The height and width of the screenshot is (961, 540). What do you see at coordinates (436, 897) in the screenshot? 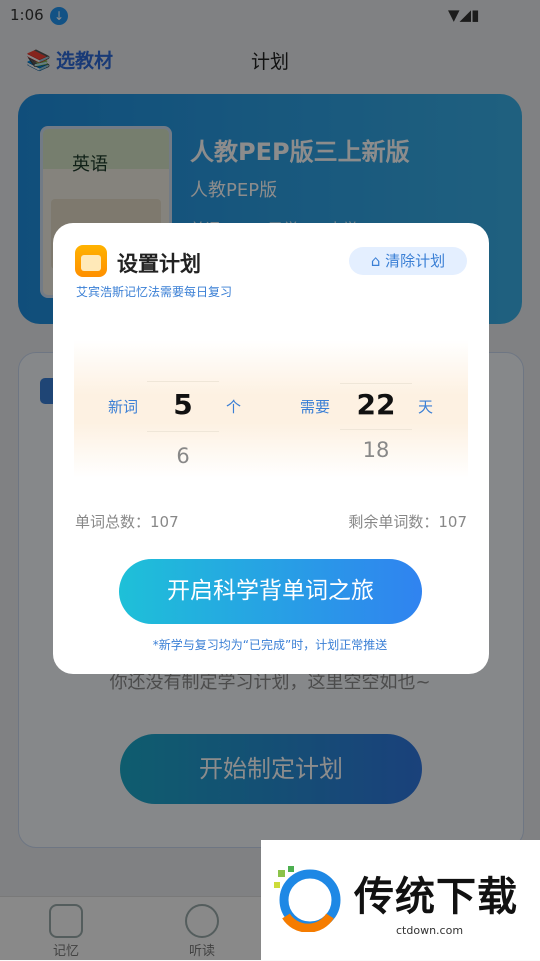
I see `watermark-title: 传统下载` at bounding box center [436, 897].